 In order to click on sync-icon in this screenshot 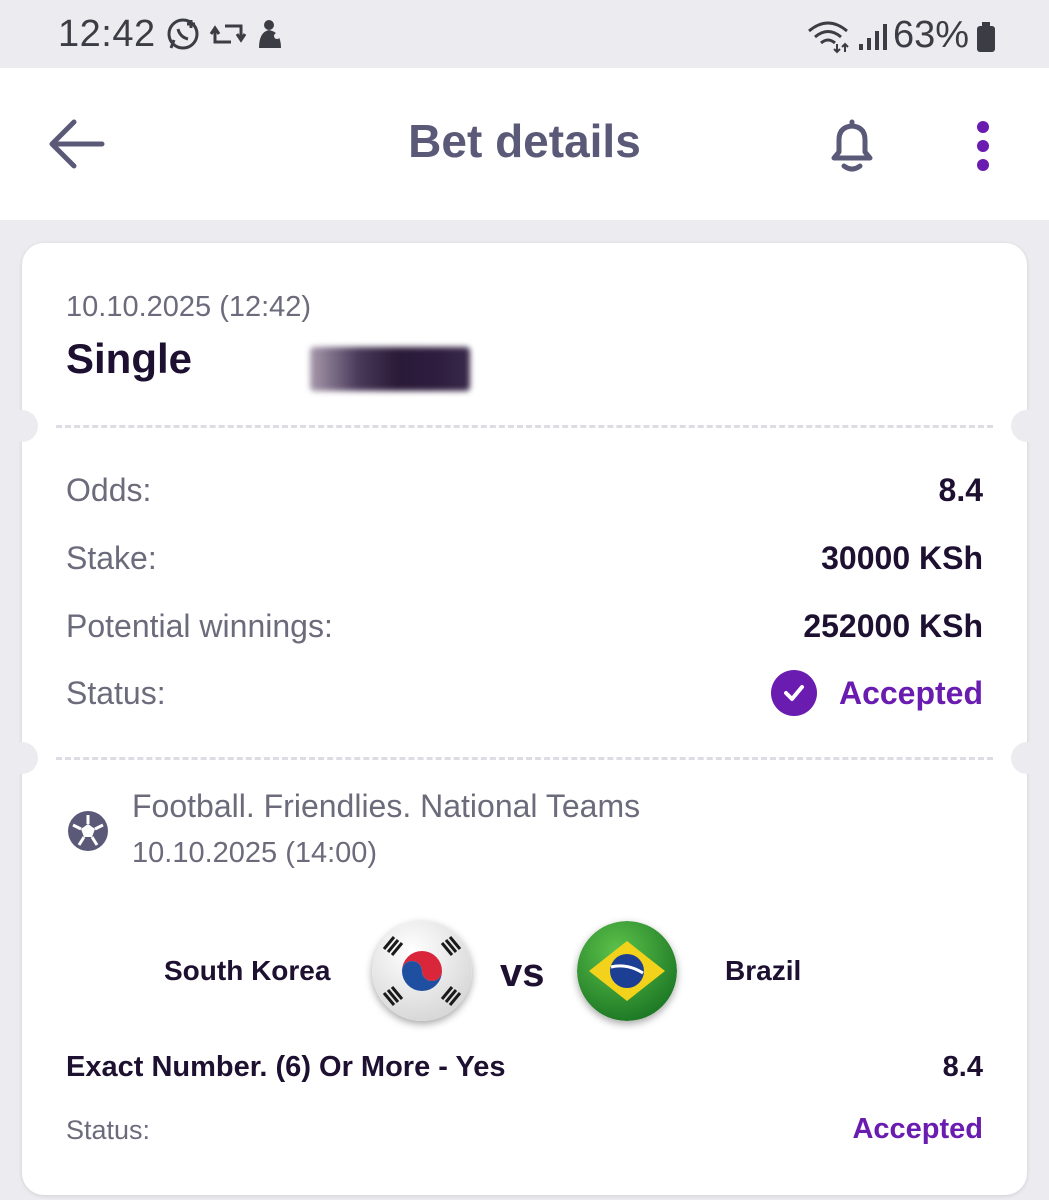, I will do `click(228, 34)`.